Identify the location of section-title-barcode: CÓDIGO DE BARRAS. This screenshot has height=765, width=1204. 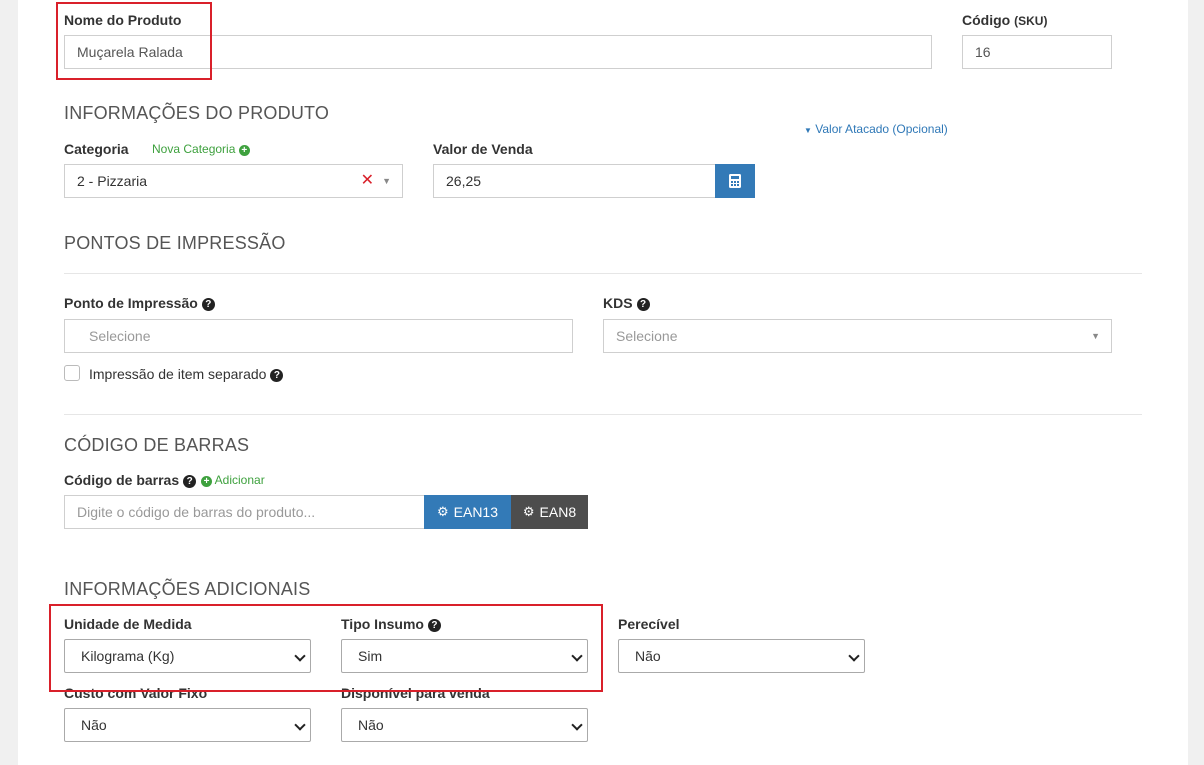
(157, 445).